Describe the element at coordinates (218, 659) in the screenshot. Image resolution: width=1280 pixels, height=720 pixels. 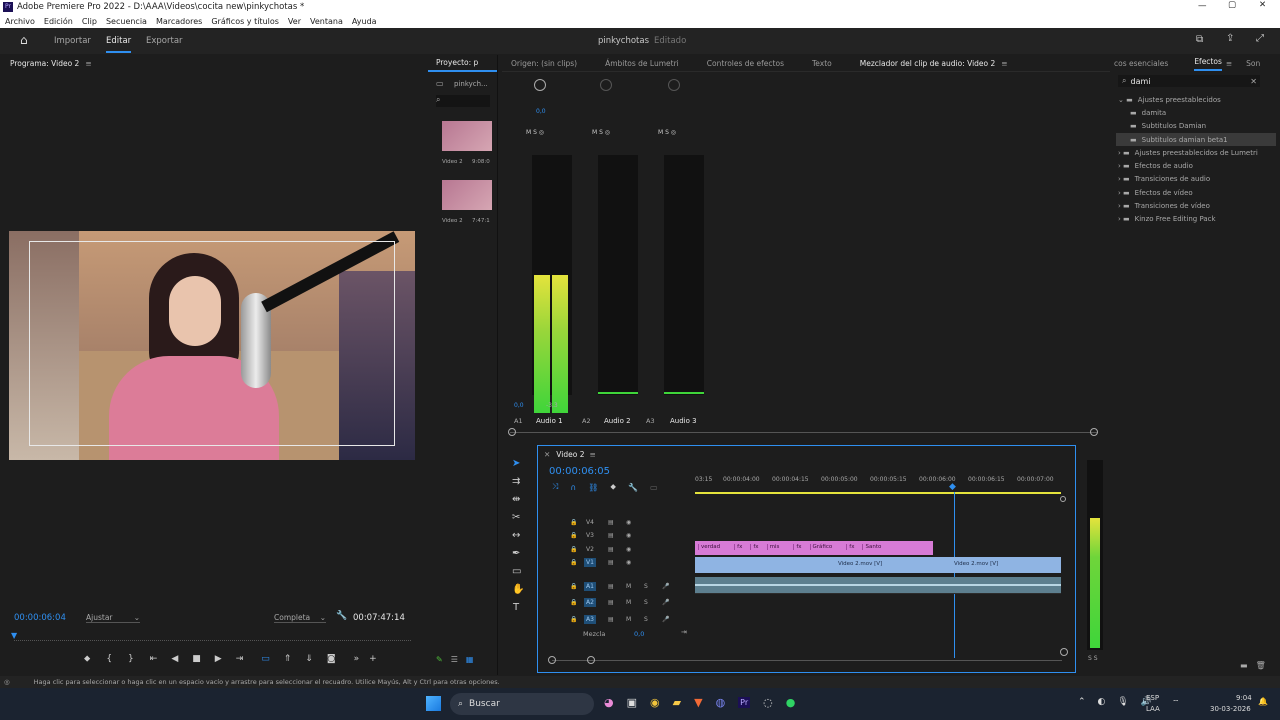
I see `play-icon: ▶` at that location.